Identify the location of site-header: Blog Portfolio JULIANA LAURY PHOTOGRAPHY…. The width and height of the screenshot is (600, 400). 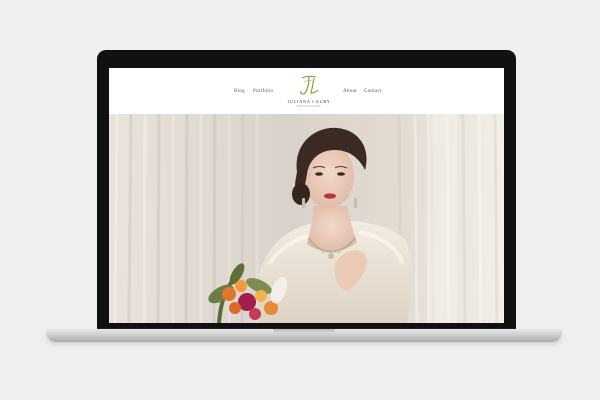
(306, 91).